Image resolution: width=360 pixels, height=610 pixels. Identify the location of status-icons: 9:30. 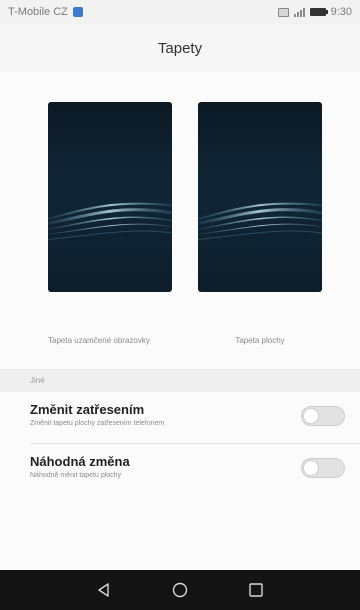
(314, 12).